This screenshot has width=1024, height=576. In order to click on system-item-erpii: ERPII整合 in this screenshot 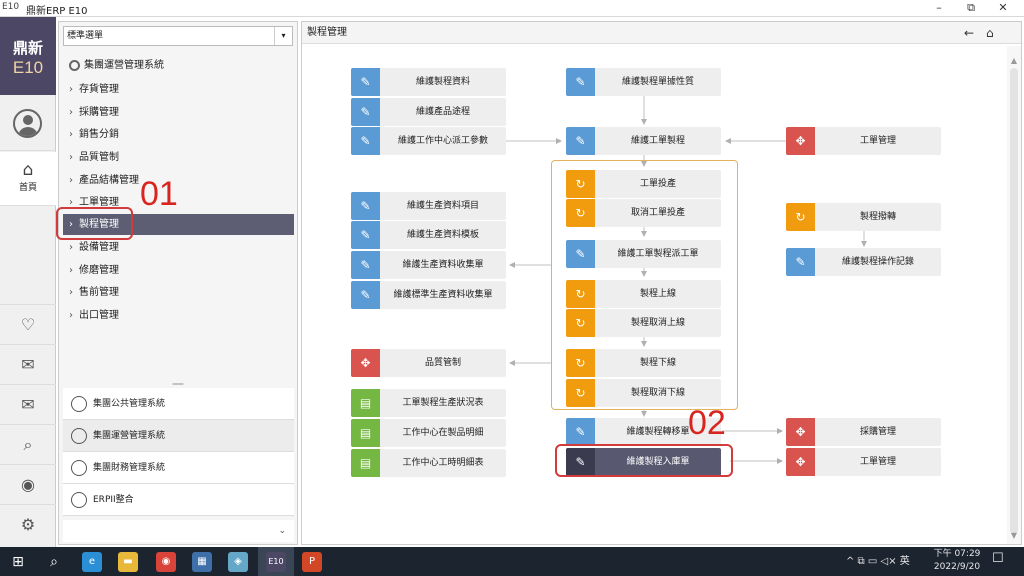, I will do `click(178, 500)`.